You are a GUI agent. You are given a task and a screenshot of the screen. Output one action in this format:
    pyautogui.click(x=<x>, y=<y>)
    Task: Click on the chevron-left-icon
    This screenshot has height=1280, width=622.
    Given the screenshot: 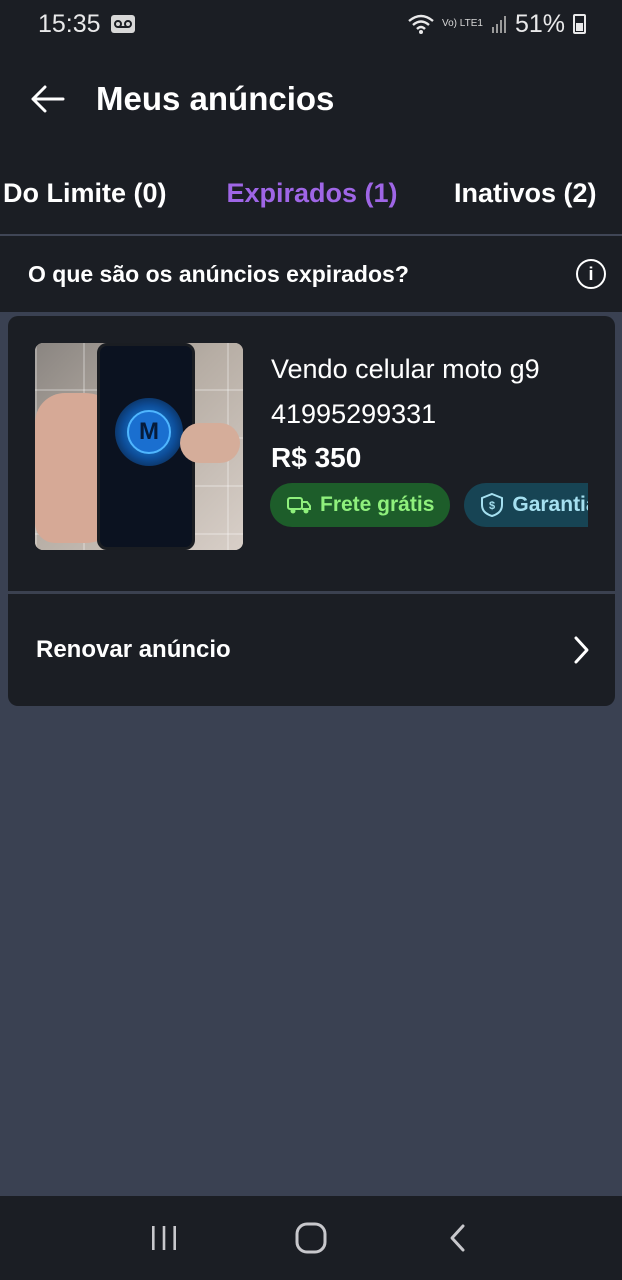 What is the action you would take?
    pyautogui.click(x=457, y=1238)
    